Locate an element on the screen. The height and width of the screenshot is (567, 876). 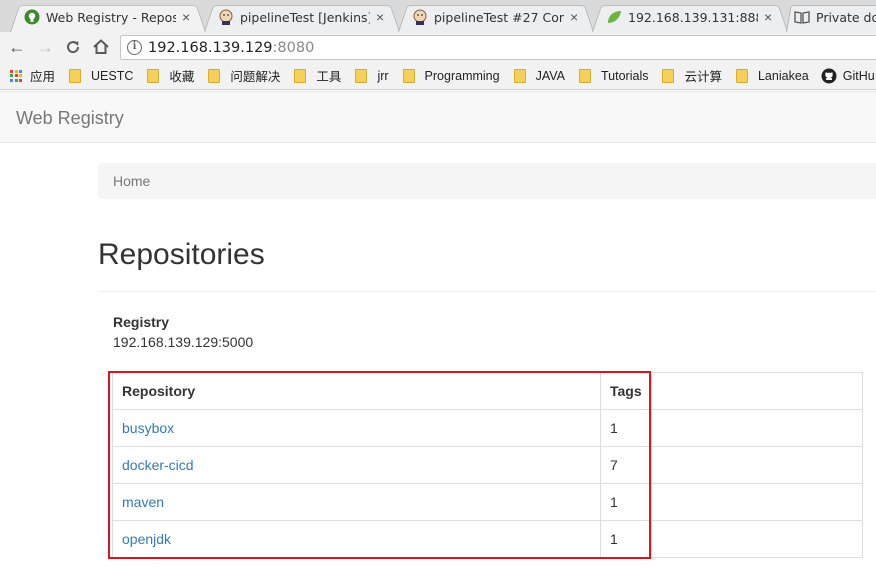
apps-grid-icon is located at coordinates (16, 75).